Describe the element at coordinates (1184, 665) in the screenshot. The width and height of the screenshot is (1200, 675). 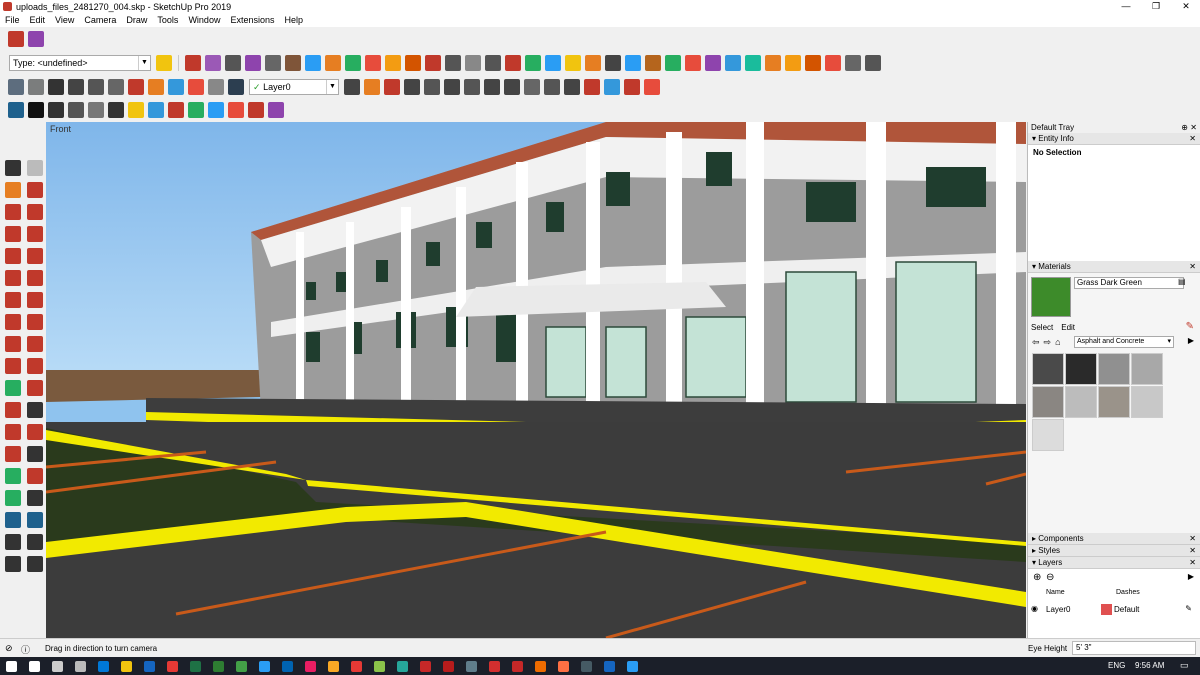
I see `notifications-icon: ▭` at that location.